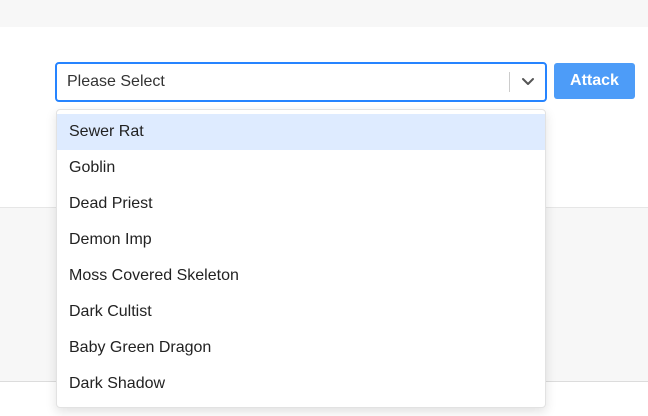  Describe the element at coordinates (301, 312) in the screenshot. I see `option-dark-cultist: Dark Cultist` at that location.